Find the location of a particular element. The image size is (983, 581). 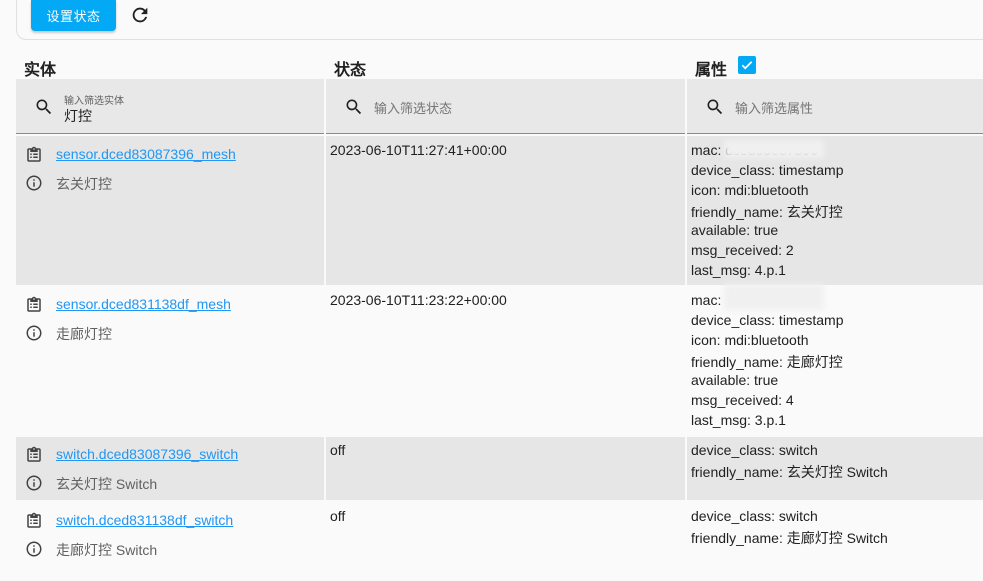

set-state-button: 设置状态 is located at coordinates (73, 15).